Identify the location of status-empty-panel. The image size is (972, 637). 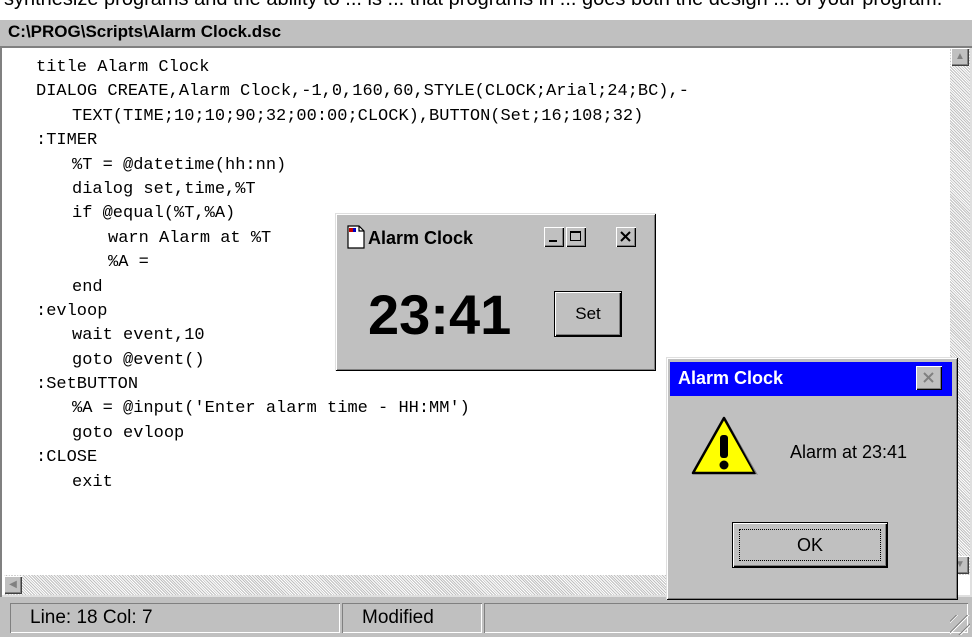
(726, 618).